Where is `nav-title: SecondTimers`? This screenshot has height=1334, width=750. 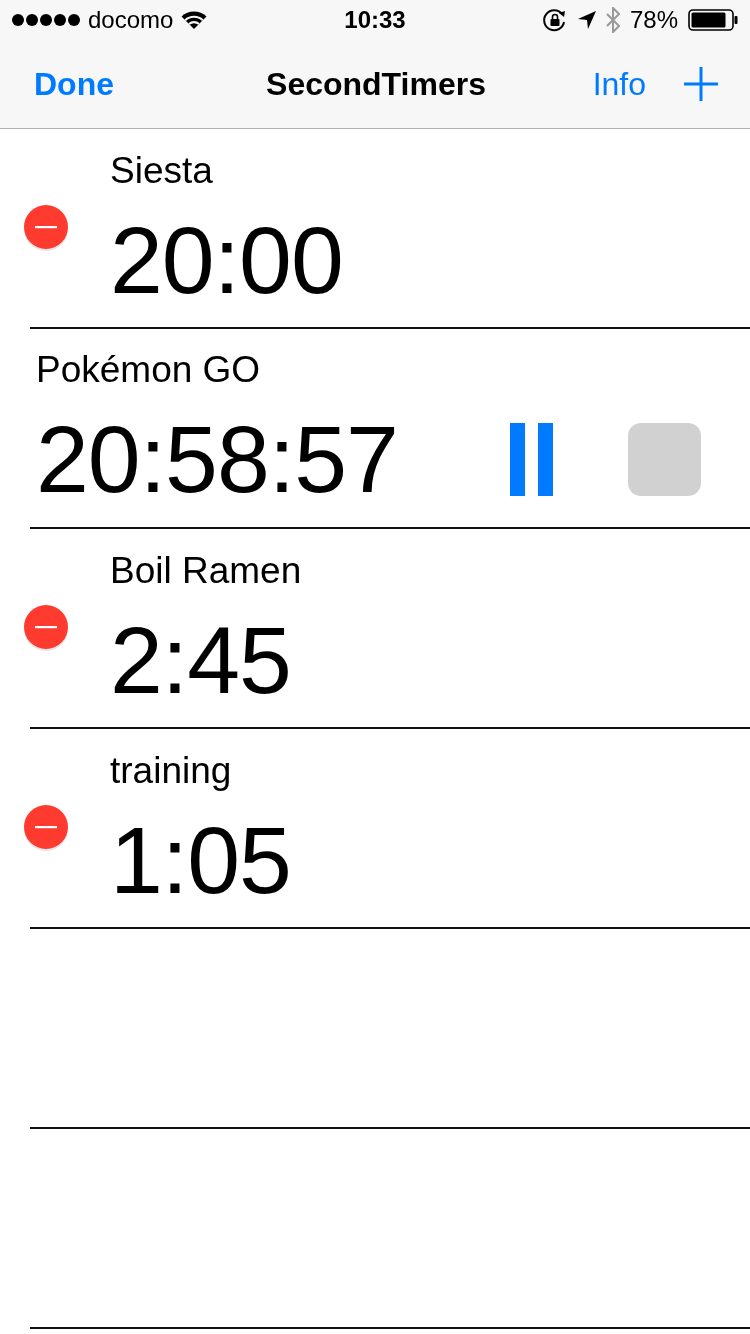 nav-title: SecondTimers is located at coordinates (376, 84).